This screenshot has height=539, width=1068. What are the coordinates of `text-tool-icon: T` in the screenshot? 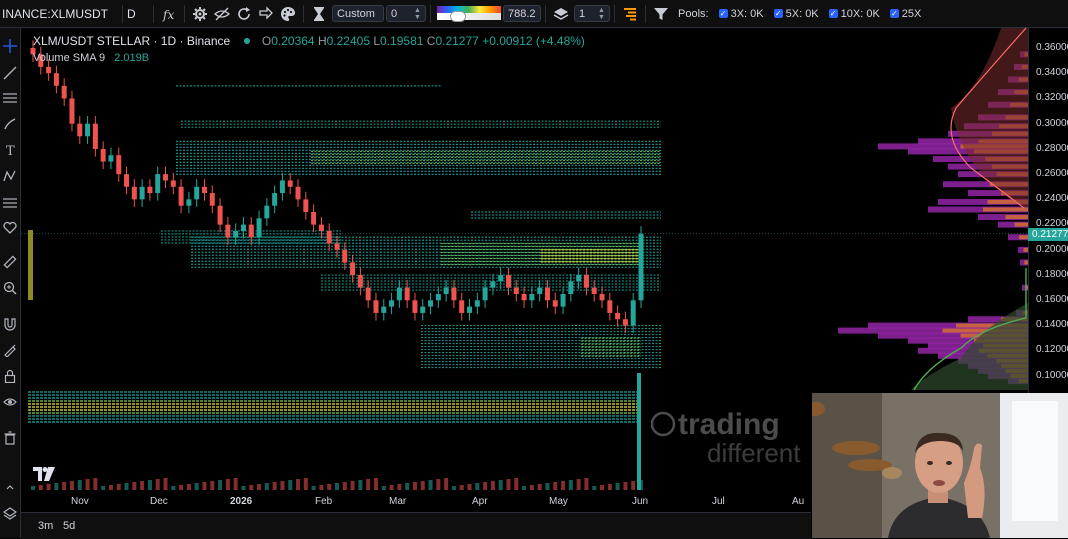 It's located at (10, 150).